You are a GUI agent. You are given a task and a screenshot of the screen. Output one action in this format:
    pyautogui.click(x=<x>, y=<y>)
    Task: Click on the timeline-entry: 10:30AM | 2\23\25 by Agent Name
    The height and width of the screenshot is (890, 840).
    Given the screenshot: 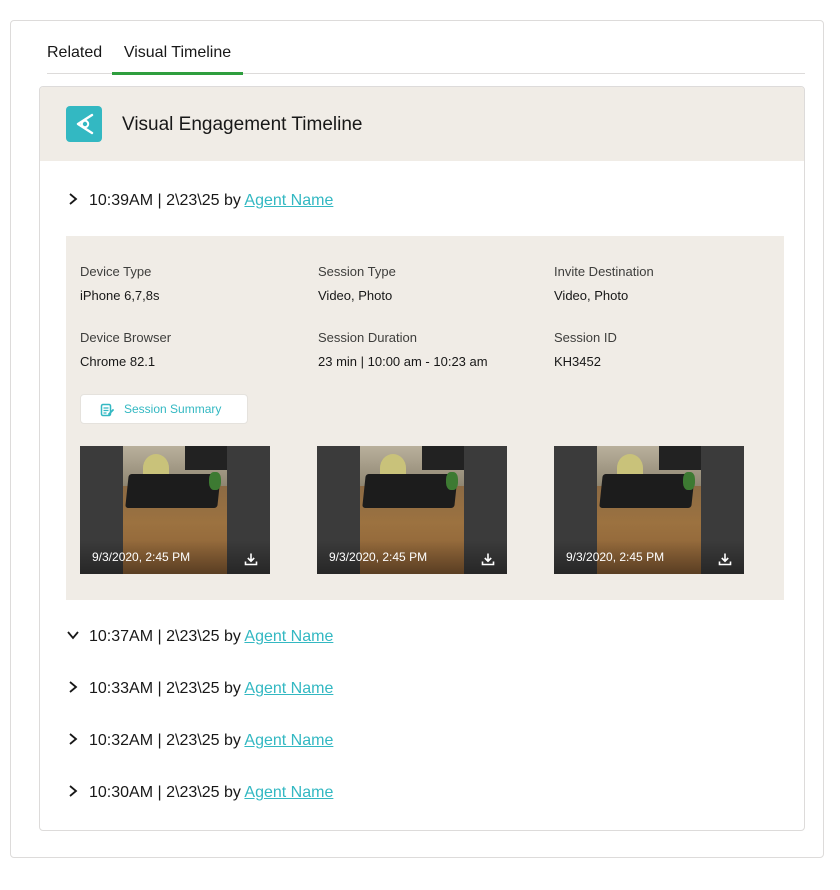 What is the action you would take?
    pyautogui.click(x=199, y=793)
    